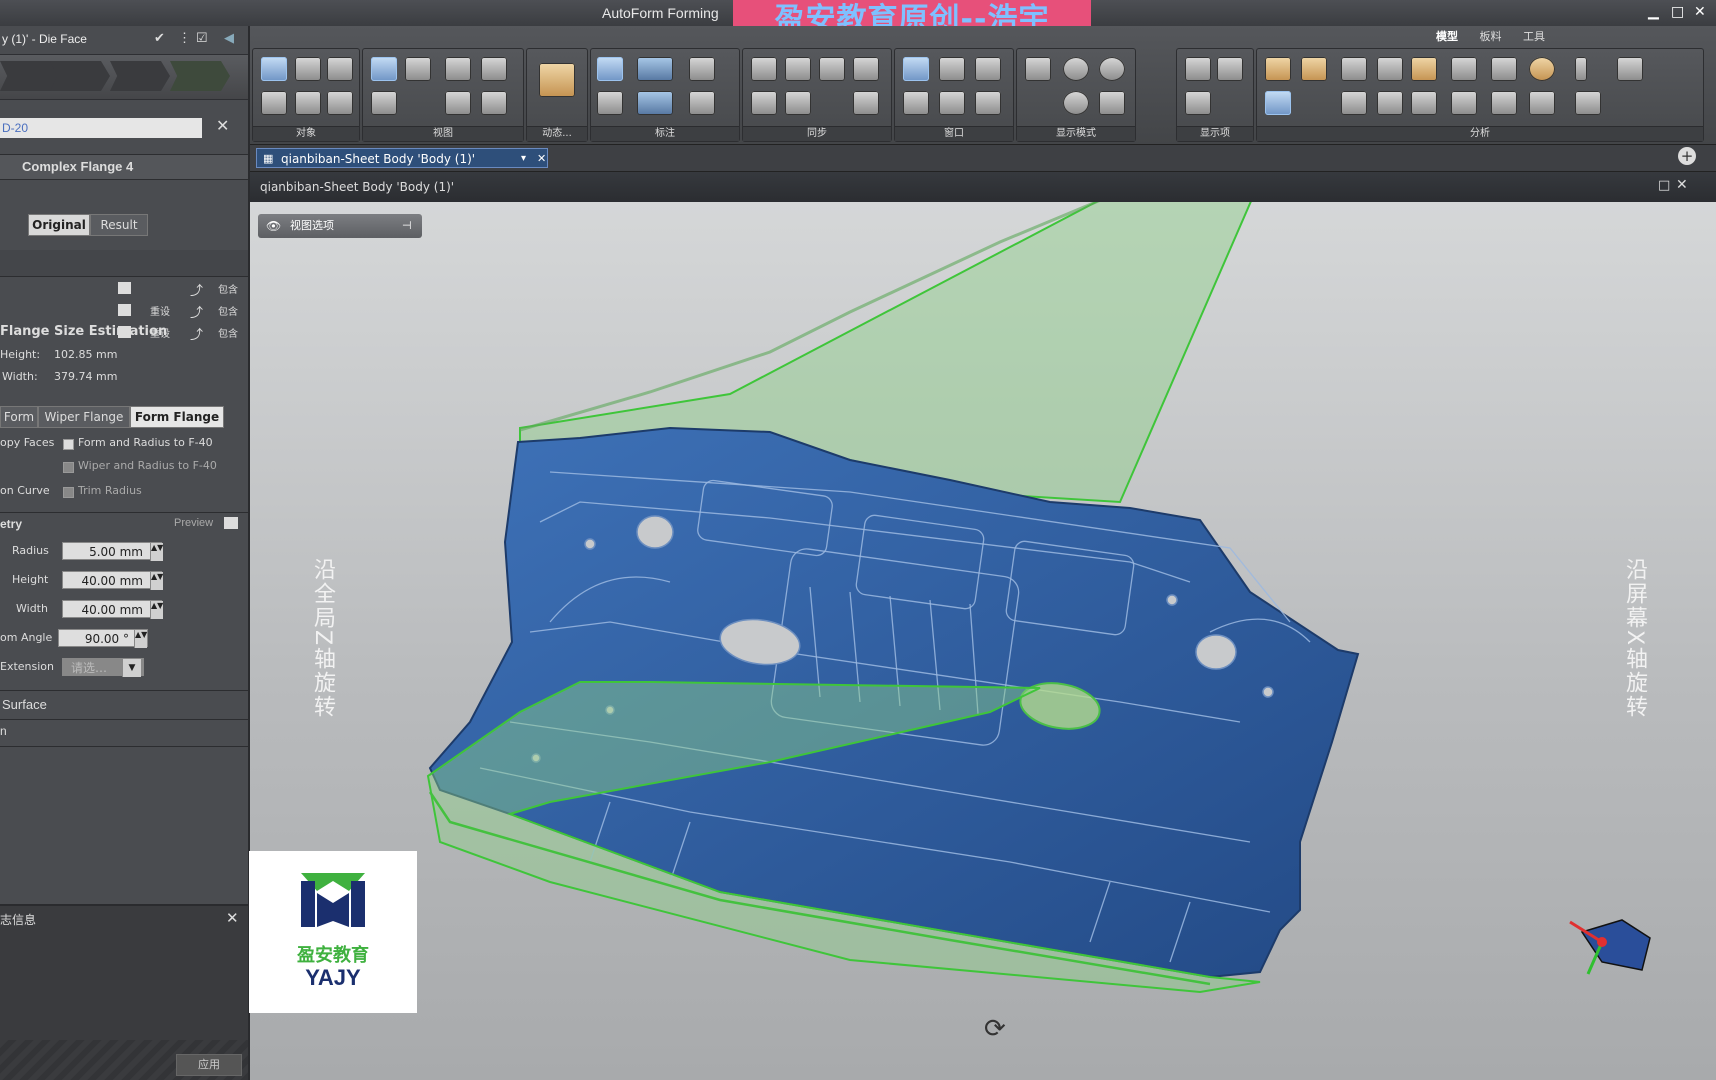  Describe the element at coordinates (1491, 36) in the screenshot. I see `tab-sheet: 板料` at that location.